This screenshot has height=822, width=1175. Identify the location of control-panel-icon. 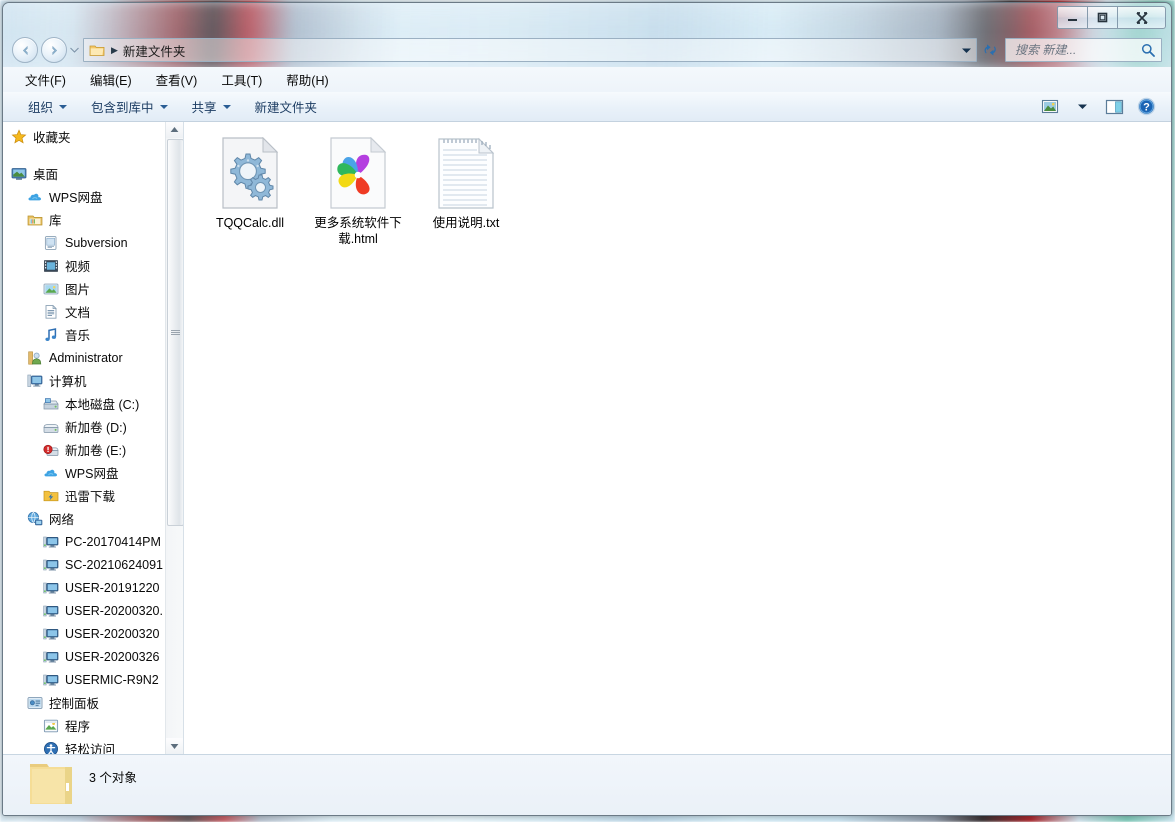
(35, 703).